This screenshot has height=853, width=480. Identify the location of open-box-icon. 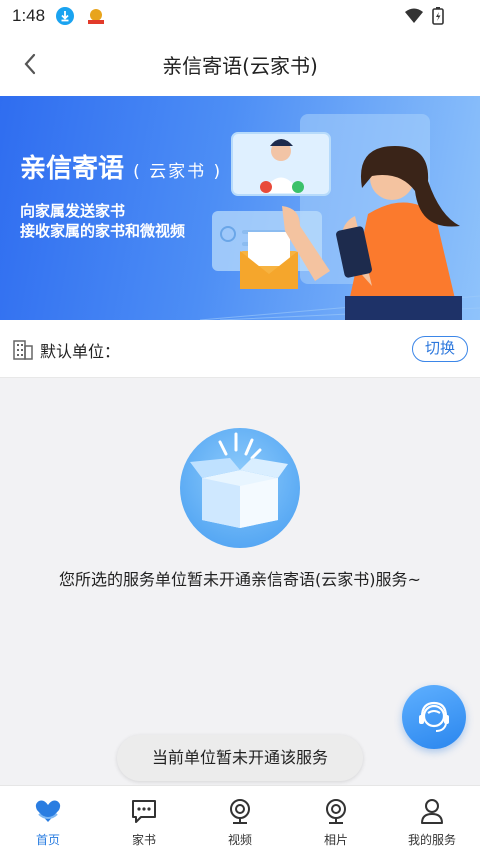
(239, 480).